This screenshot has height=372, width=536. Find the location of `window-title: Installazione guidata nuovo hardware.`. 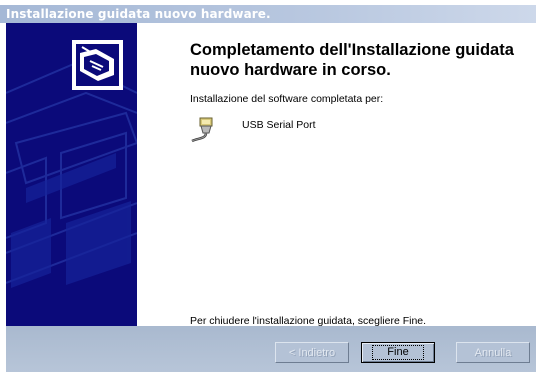

window-title: Installazione guidata nuovo hardware. is located at coordinates (138, 14).